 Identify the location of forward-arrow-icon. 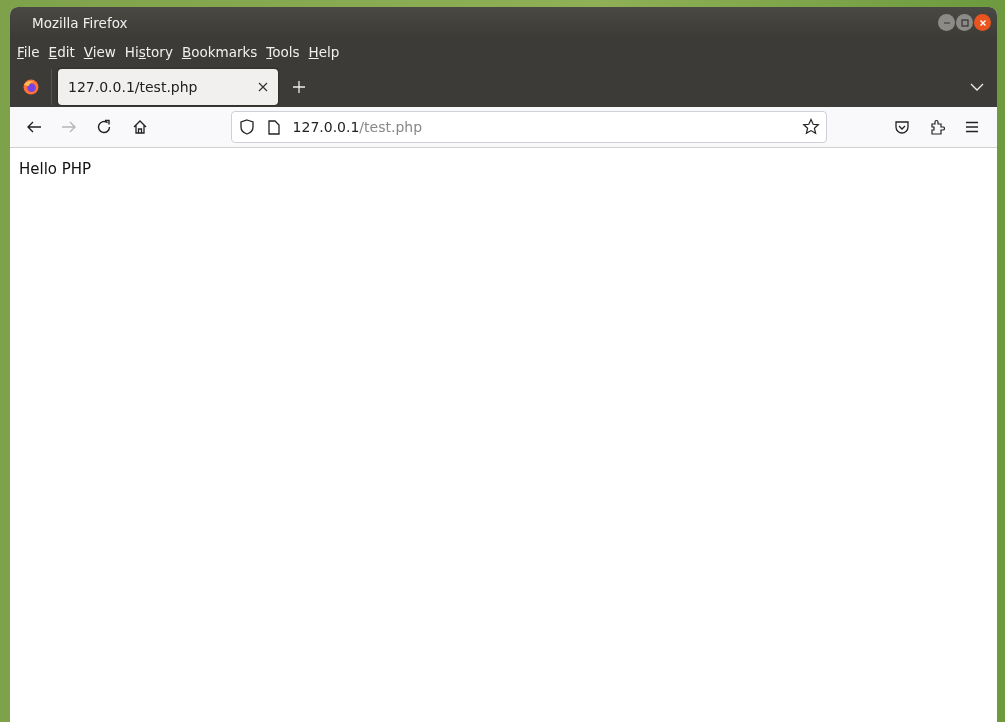
(69, 127).